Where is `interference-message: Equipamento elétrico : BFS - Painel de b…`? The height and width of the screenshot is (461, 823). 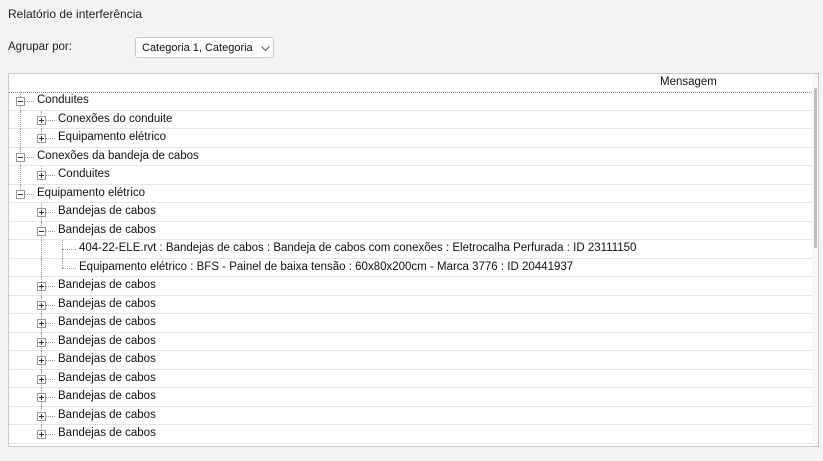
interference-message: Equipamento elétrico : BFS - Painel de b… is located at coordinates (326, 266).